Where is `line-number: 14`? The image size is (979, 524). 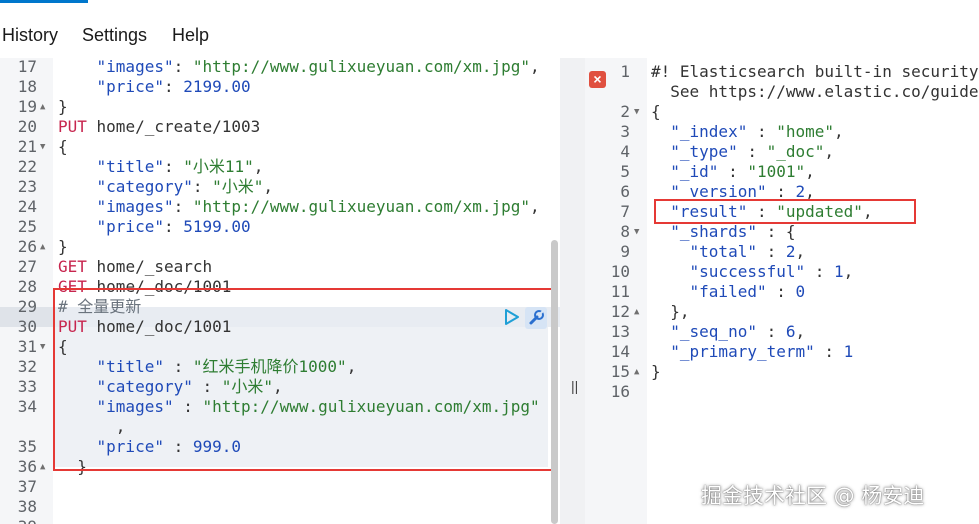 line-number: 14 is located at coordinates (620, 351).